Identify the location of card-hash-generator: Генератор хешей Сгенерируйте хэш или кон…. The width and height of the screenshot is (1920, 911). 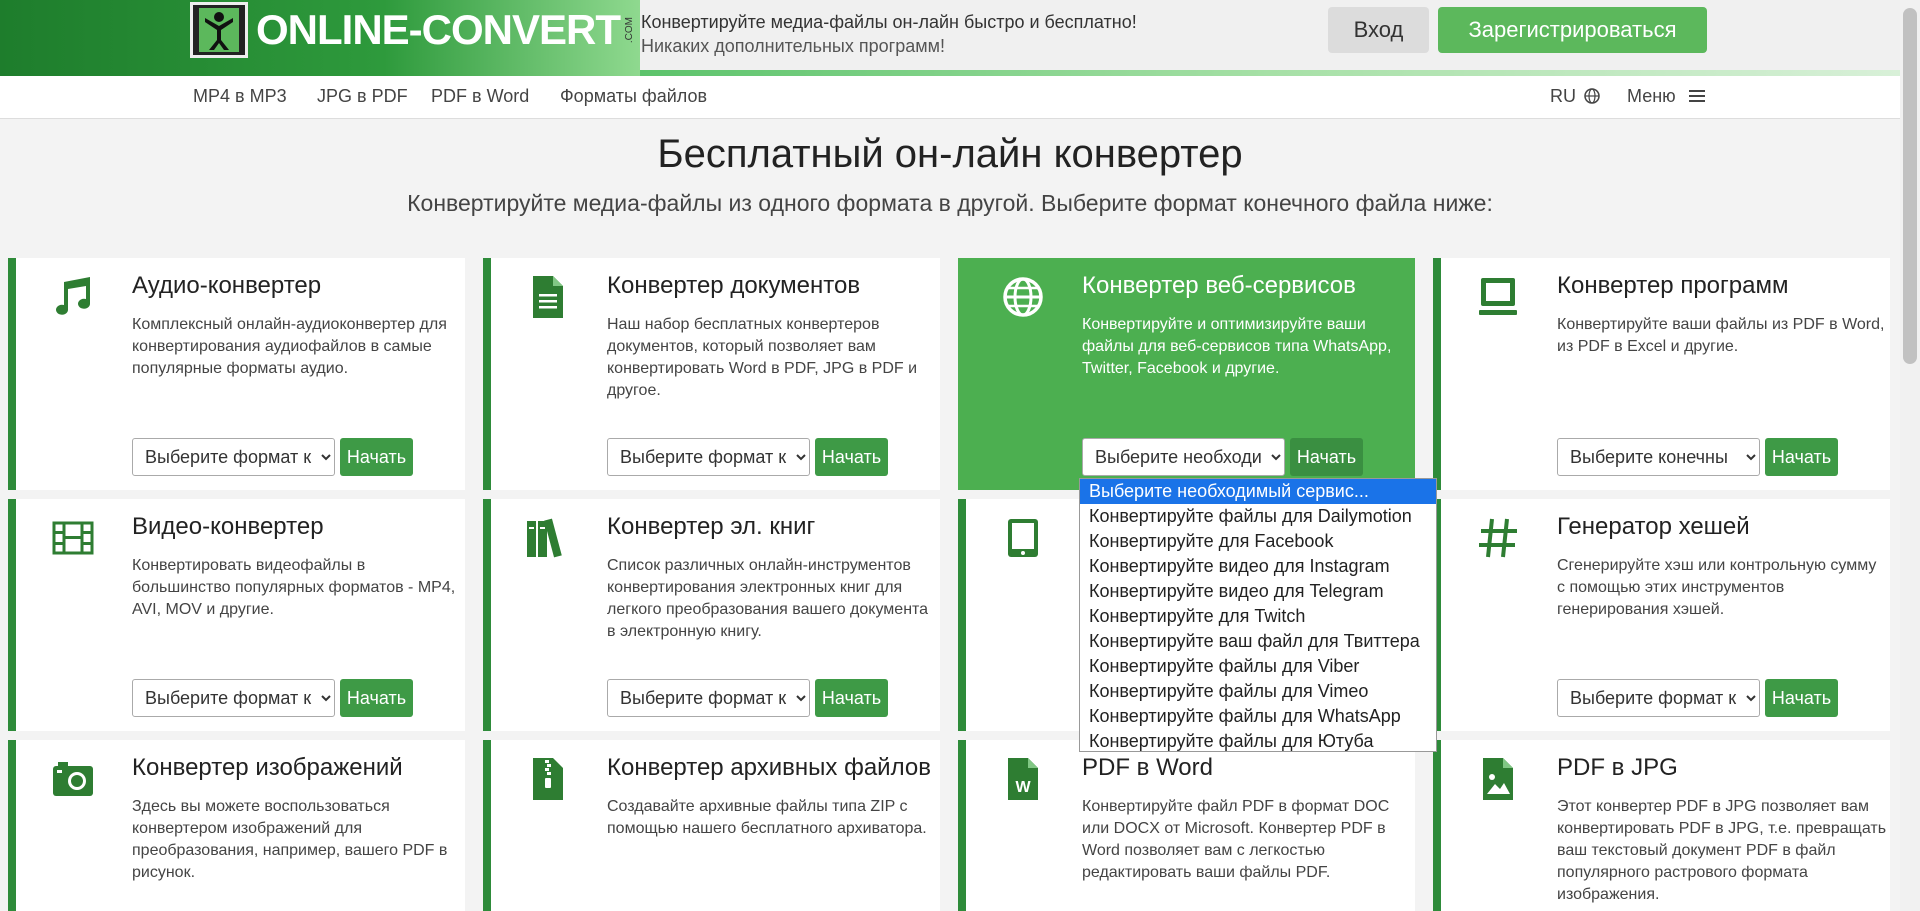
(1661, 615).